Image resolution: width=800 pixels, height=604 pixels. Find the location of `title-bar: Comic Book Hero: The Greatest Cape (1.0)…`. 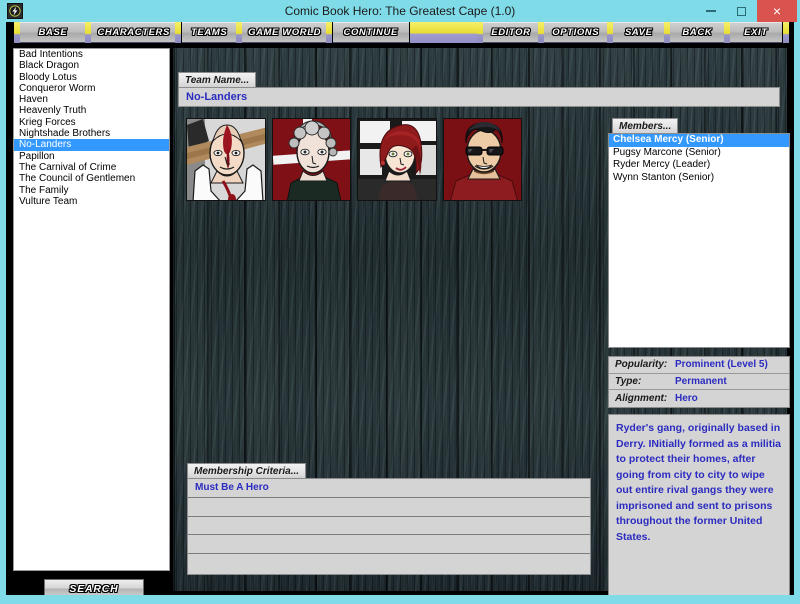

title-bar: Comic Book Hero: The Greatest Cape (1.0)… is located at coordinates (400, 11).